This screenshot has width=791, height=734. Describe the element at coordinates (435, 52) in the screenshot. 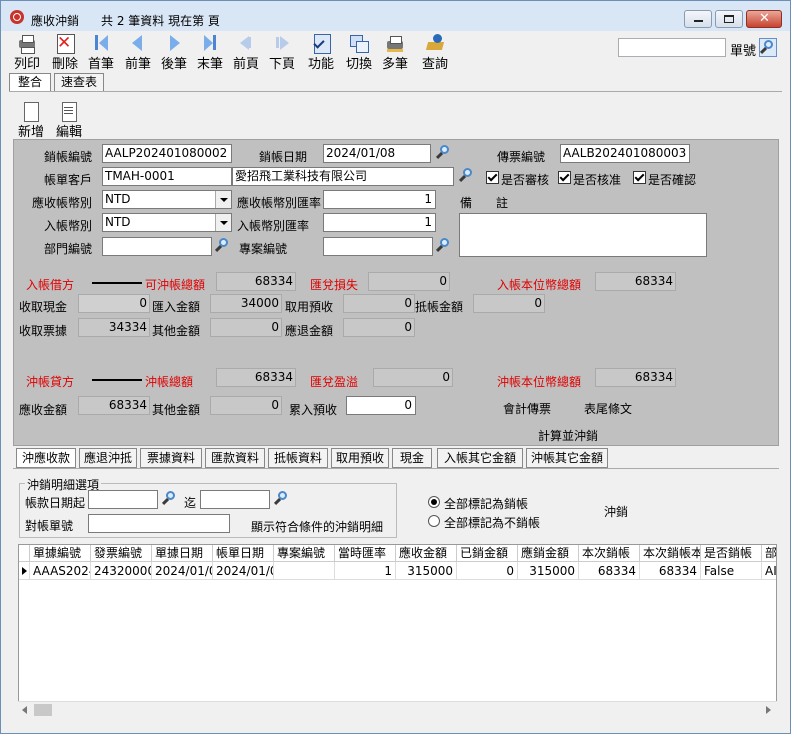

I see `query-button: 查詢` at that location.